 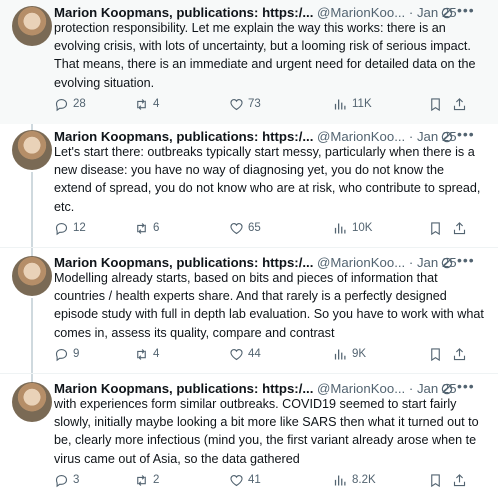 What do you see at coordinates (79, 104) in the screenshot?
I see `reply-count: 28` at bounding box center [79, 104].